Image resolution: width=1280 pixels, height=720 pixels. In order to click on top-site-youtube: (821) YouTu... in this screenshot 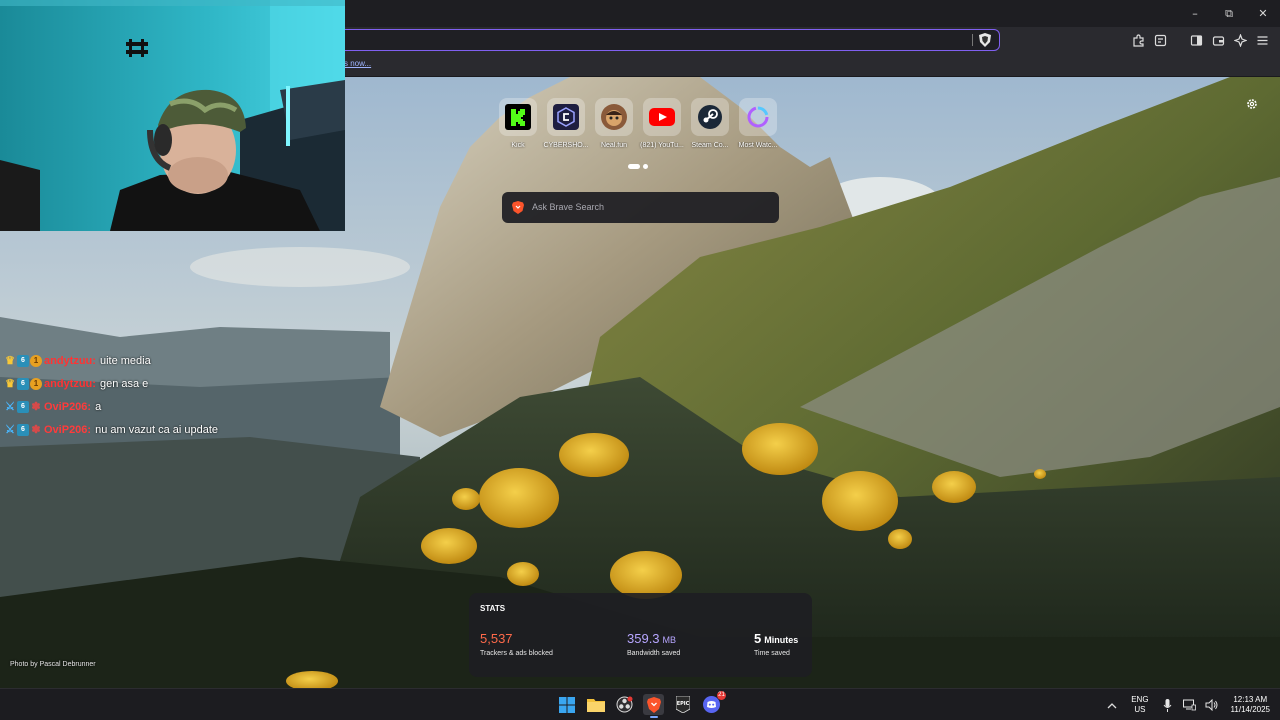, I will do `click(662, 123)`.